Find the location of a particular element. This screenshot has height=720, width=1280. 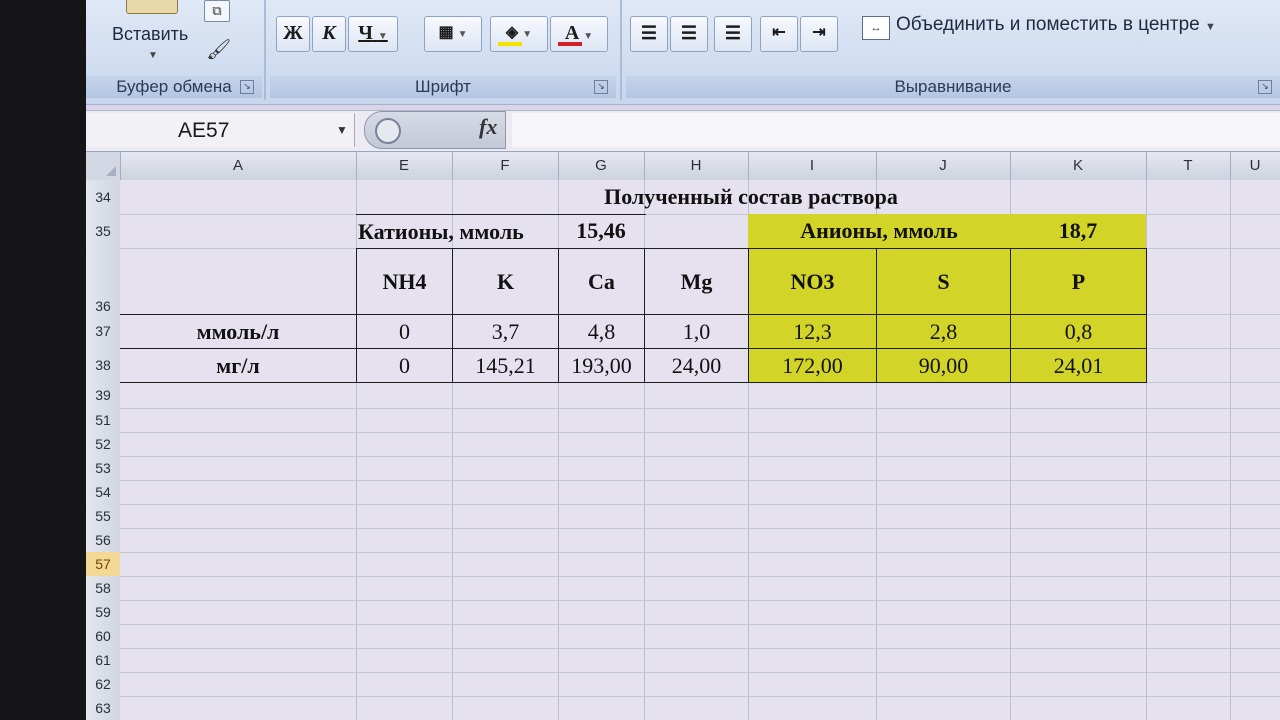

name-box: AE57 ▼ is located at coordinates (220, 130).